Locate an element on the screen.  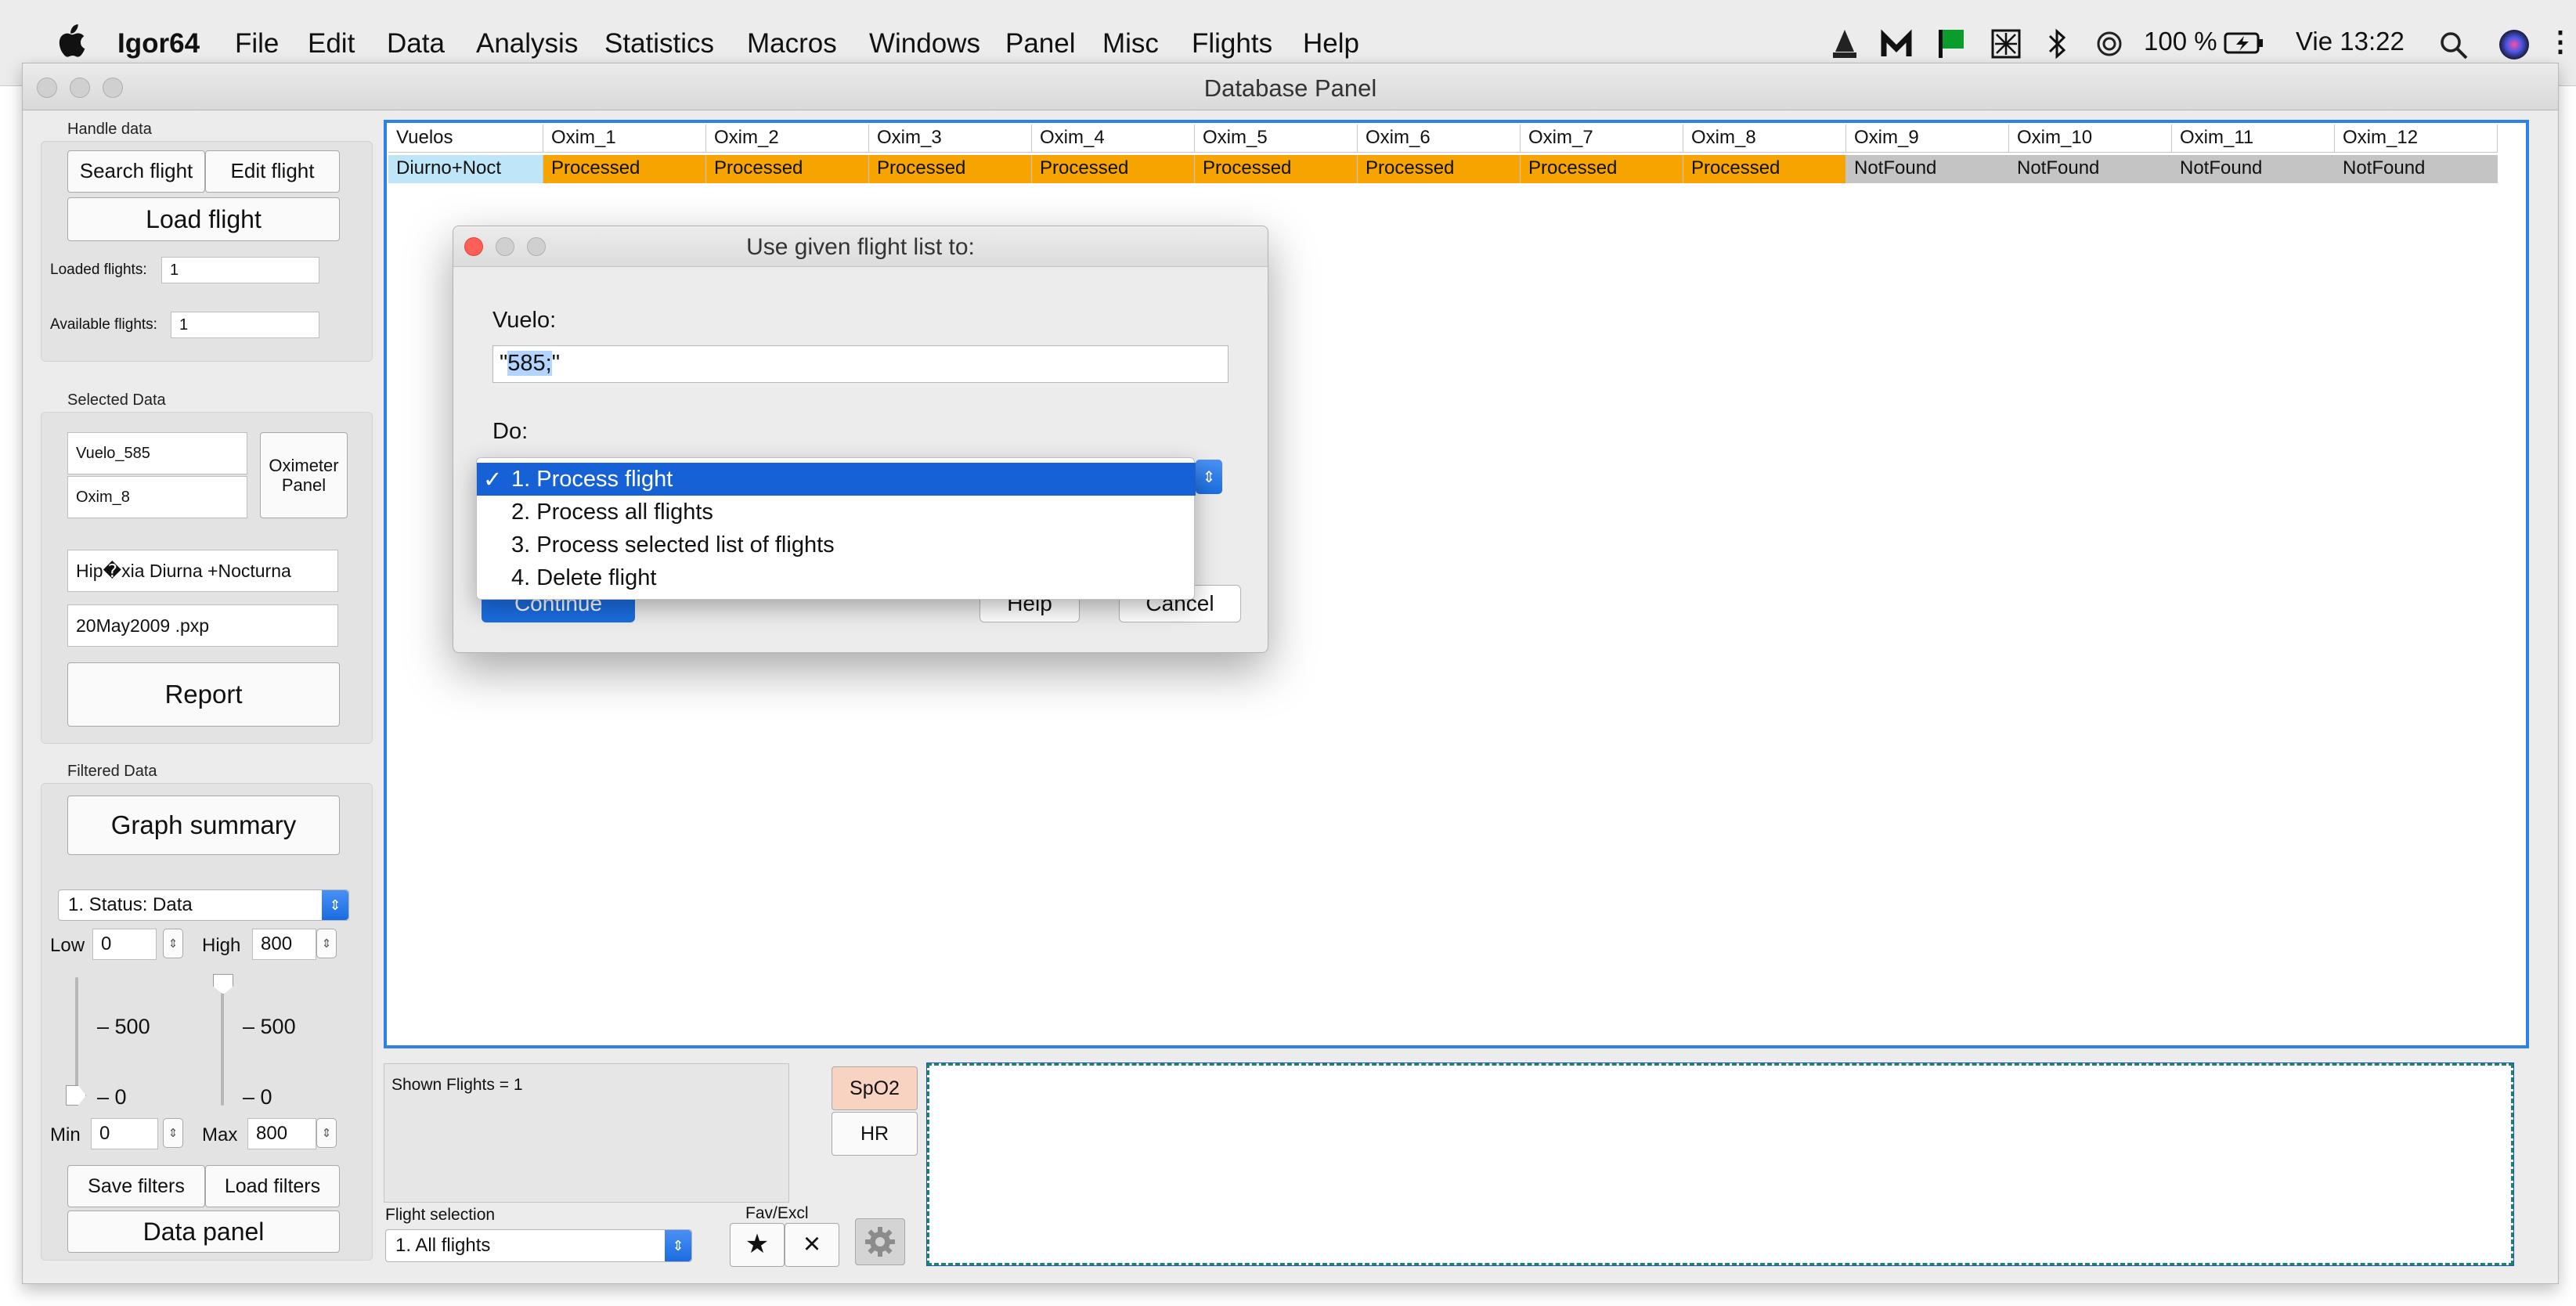
do-popup-arrow: ⇕ is located at coordinates (1209, 477).